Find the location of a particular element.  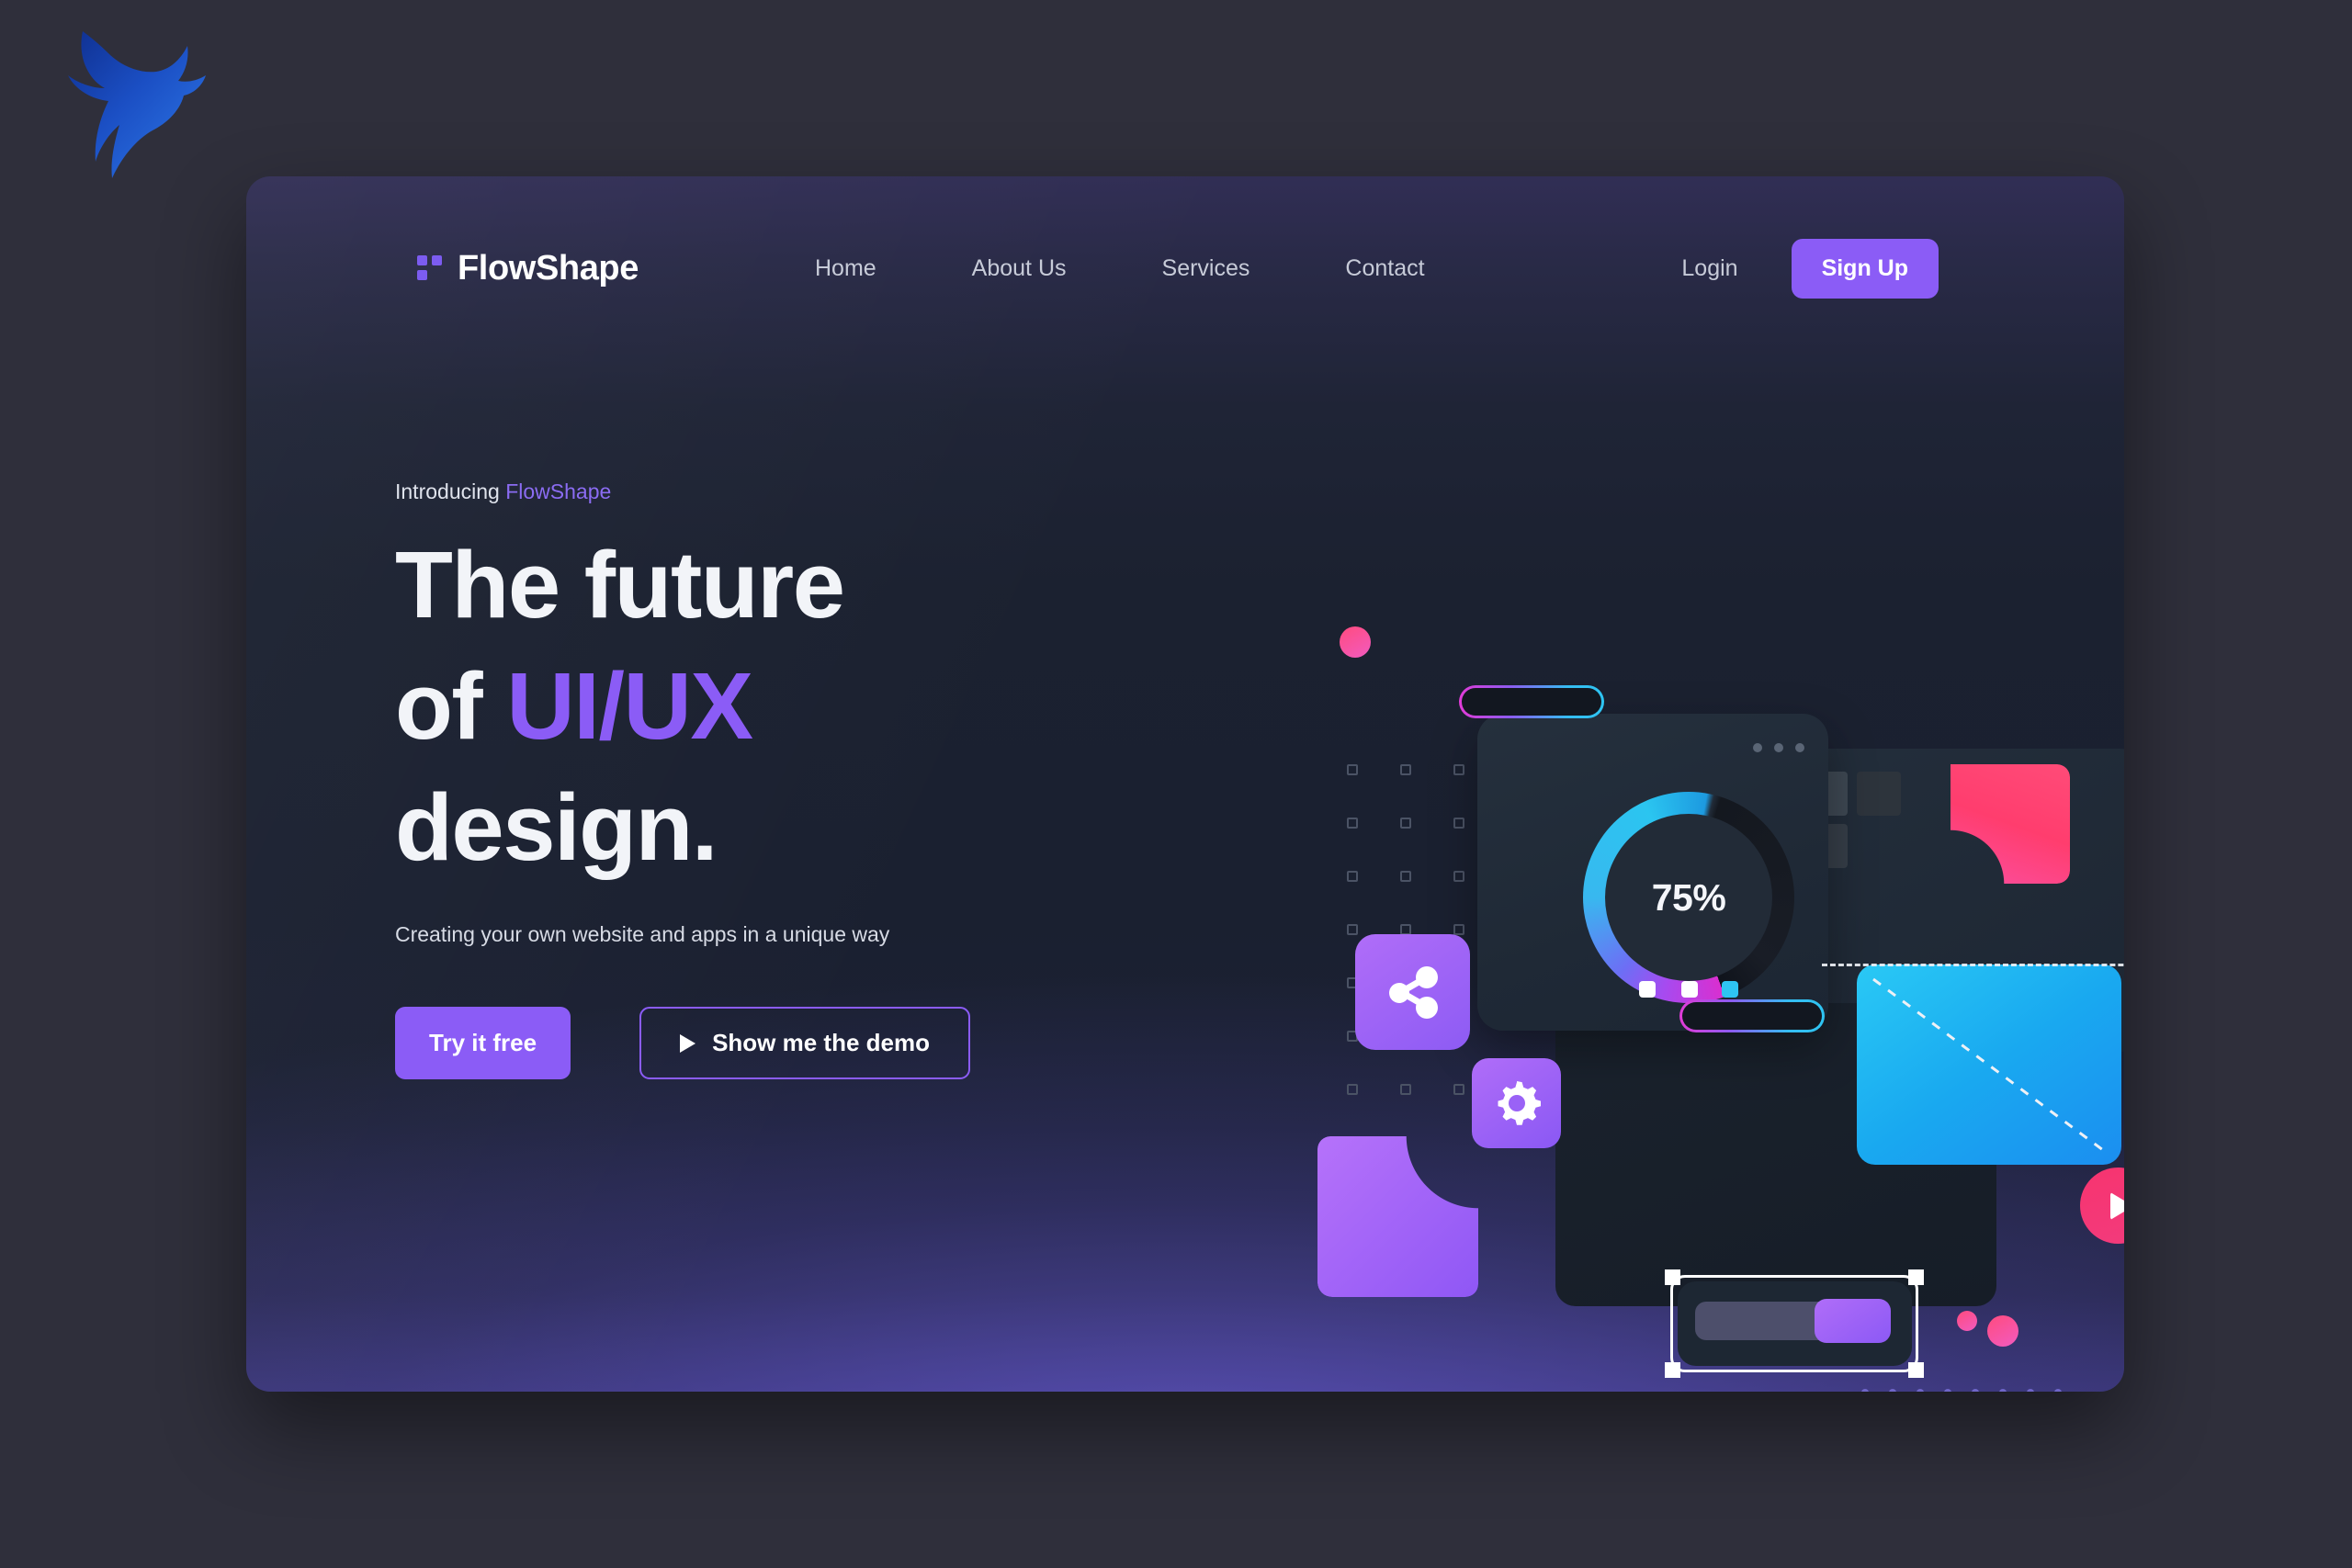

cta-row: Try it free Show me the demo is located at coordinates (726, 1044).